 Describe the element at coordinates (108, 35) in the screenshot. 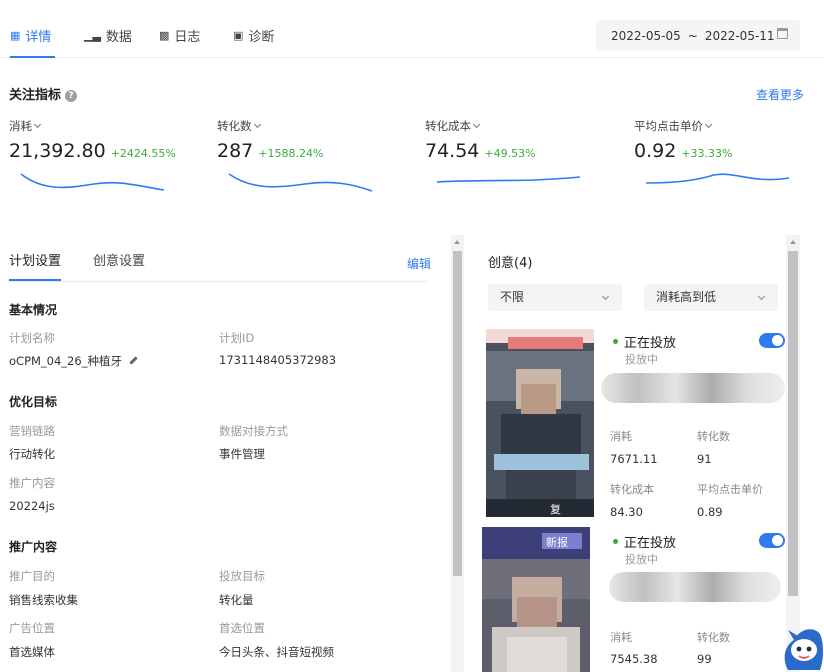

I see `tab-data: ▁▃ 数据` at that location.